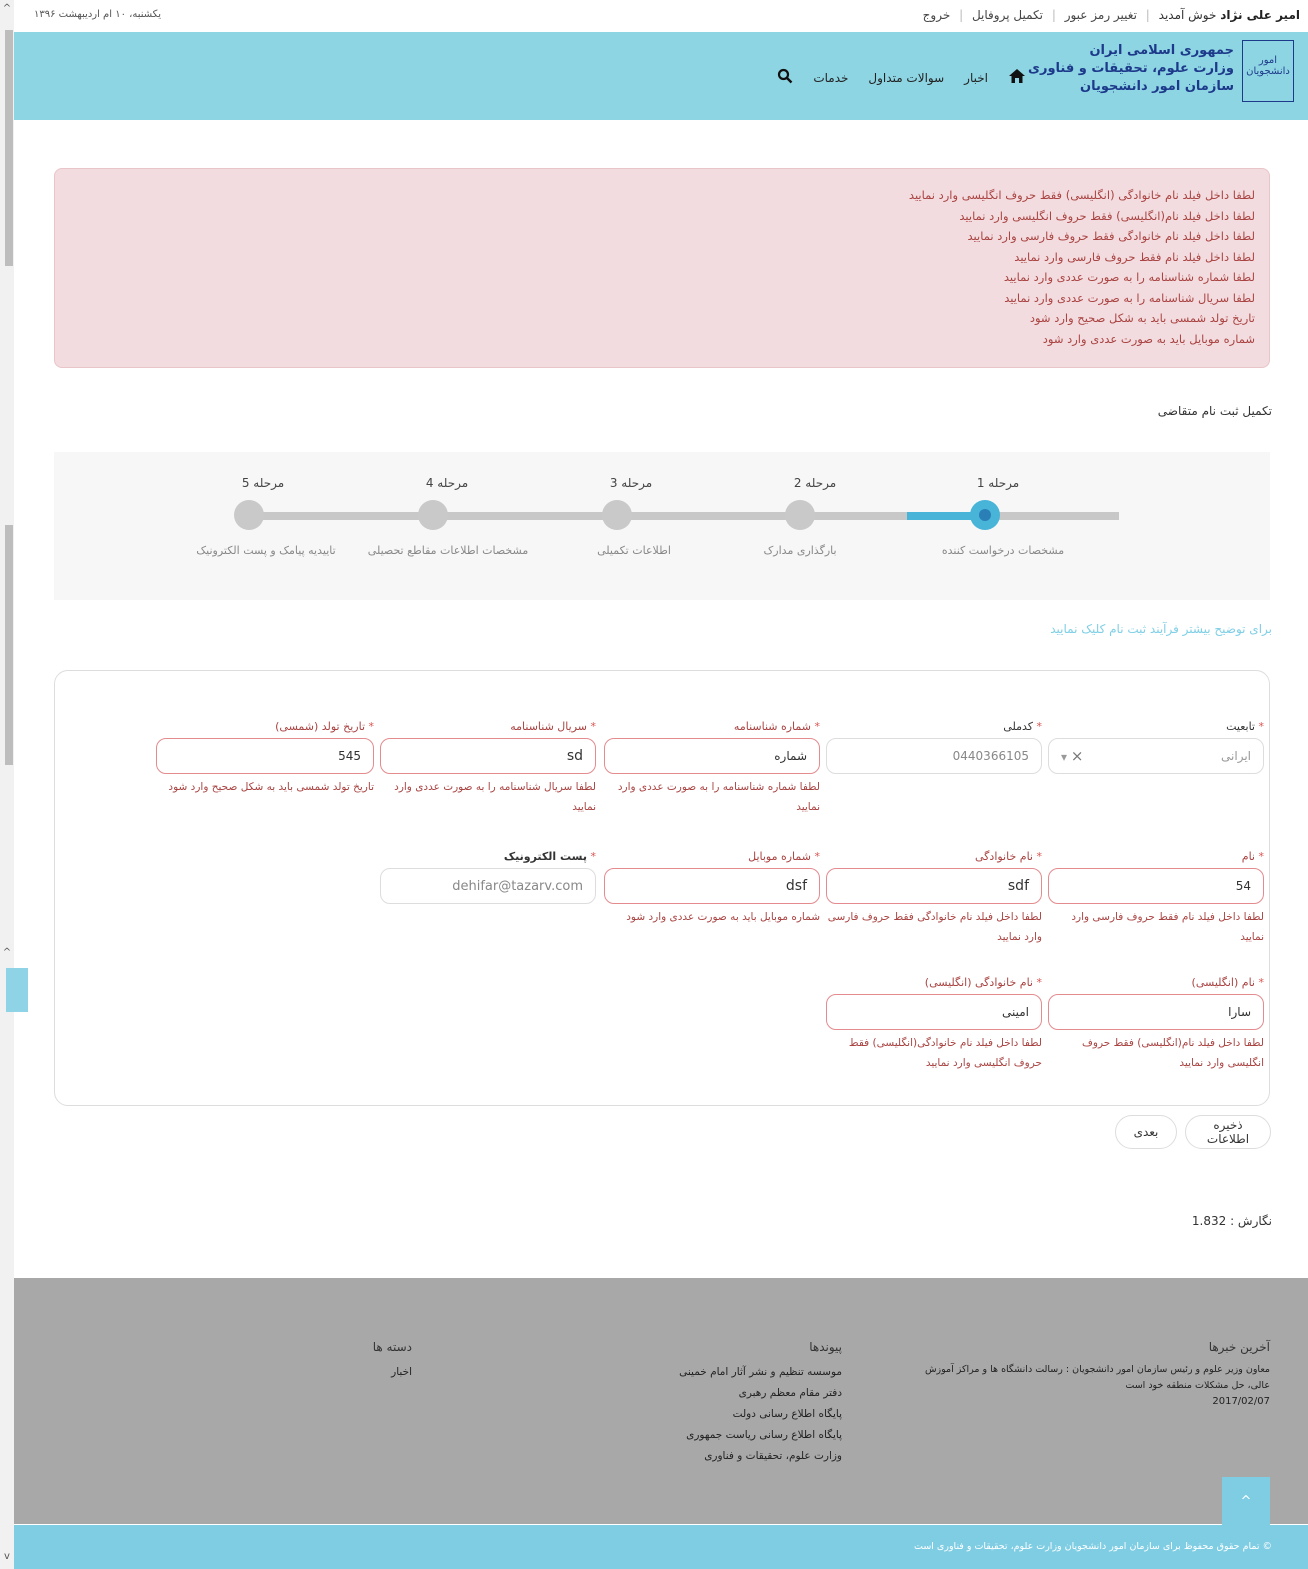 The height and width of the screenshot is (1569, 1308). What do you see at coordinates (7, 952) in the screenshot?
I see `scroll-marker-icon: ^` at bounding box center [7, 952].